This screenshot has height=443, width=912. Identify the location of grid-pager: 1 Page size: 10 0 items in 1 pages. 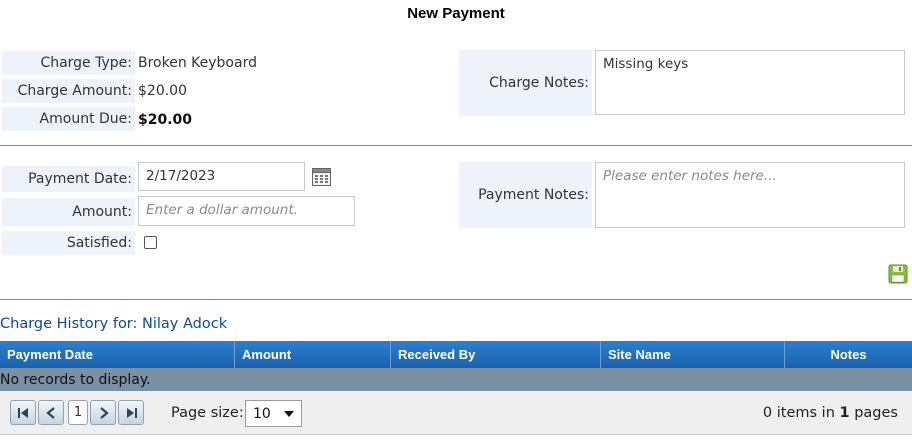
(456, 413).